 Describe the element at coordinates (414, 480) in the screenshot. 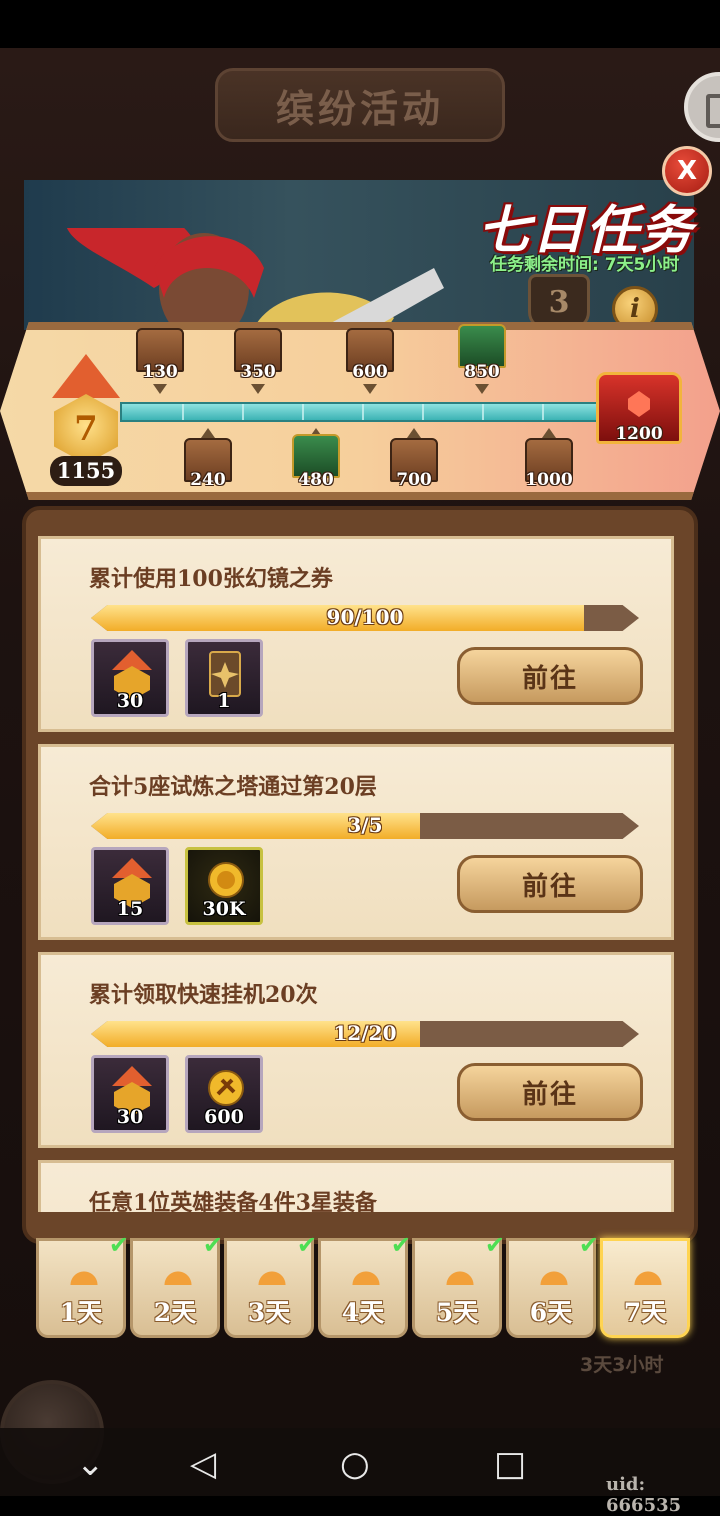

I see `milestone-label: 700` at that location.